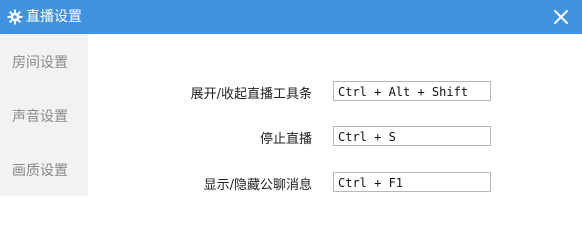 The height and width of the screenshot is (240, 582). I want to click on sidebar-item-quality-settings: 画质设置, so click(44, 169).